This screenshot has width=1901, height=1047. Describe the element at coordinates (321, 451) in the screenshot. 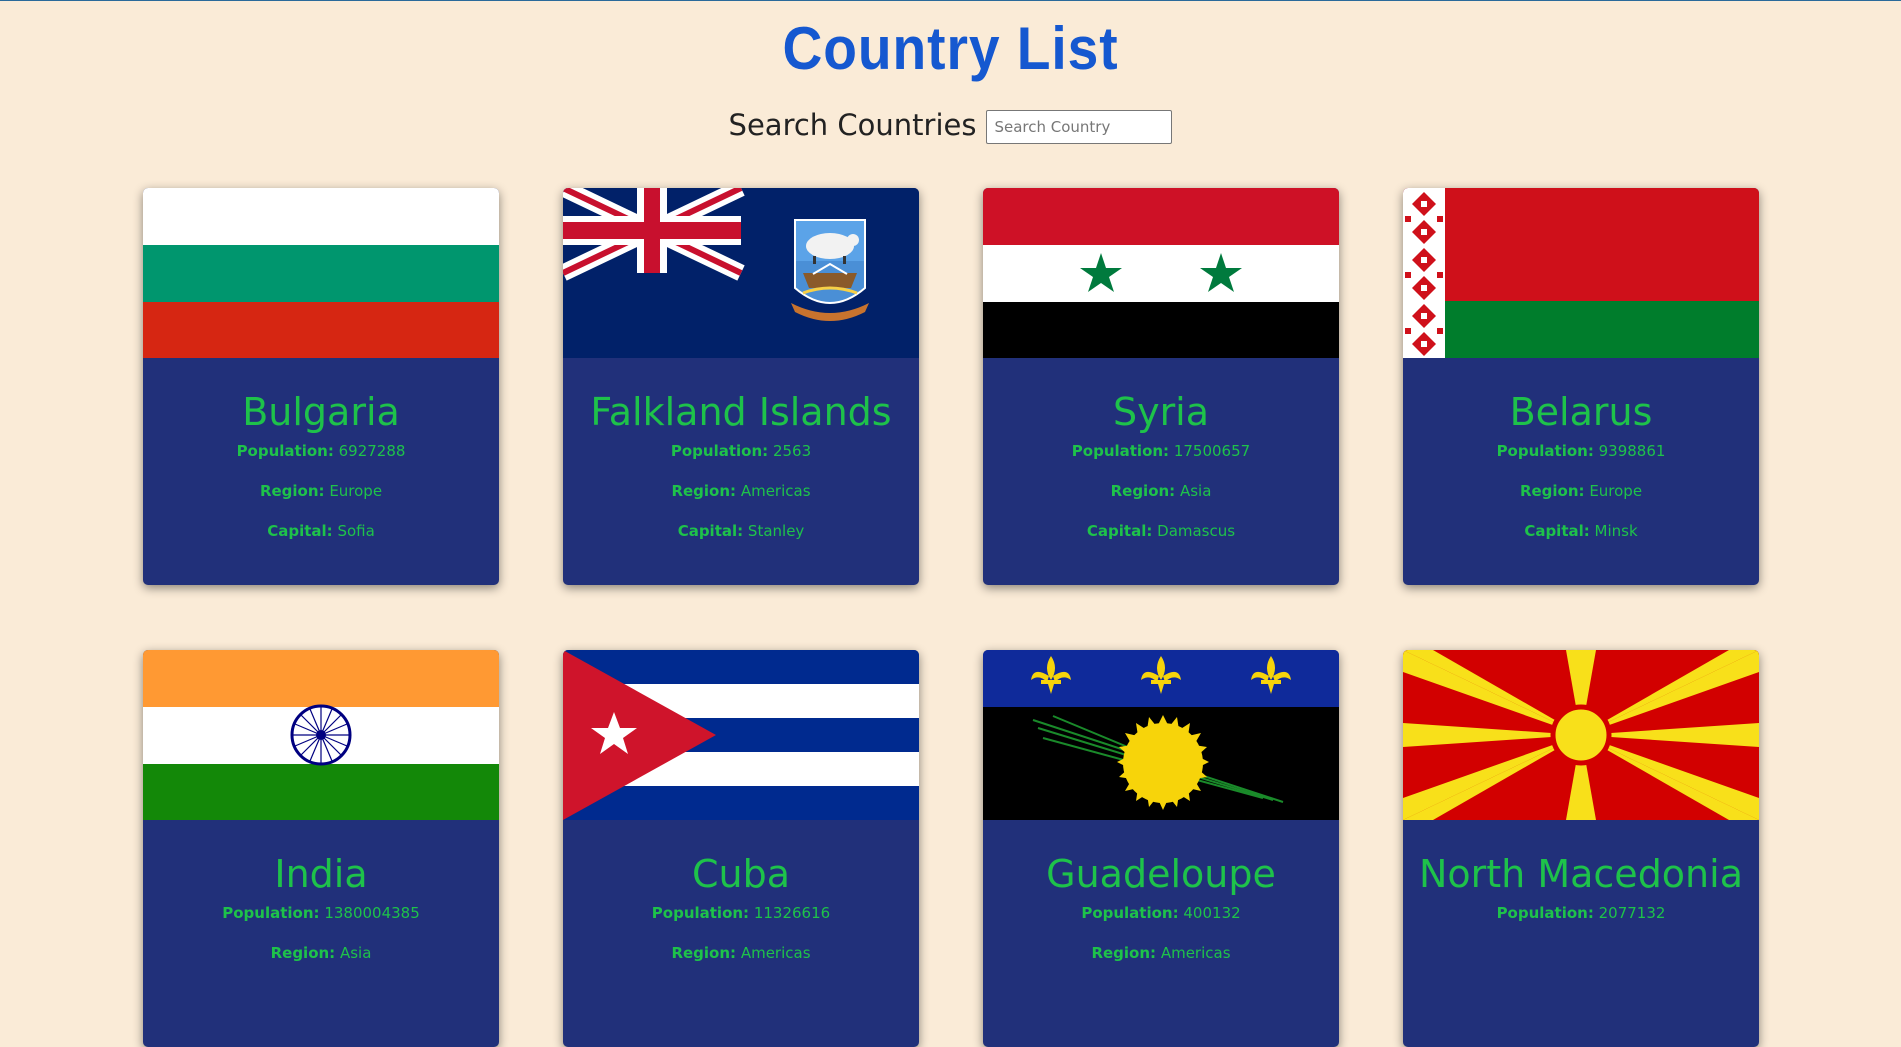

I see `population-stat: Population: 6927288` at that location.